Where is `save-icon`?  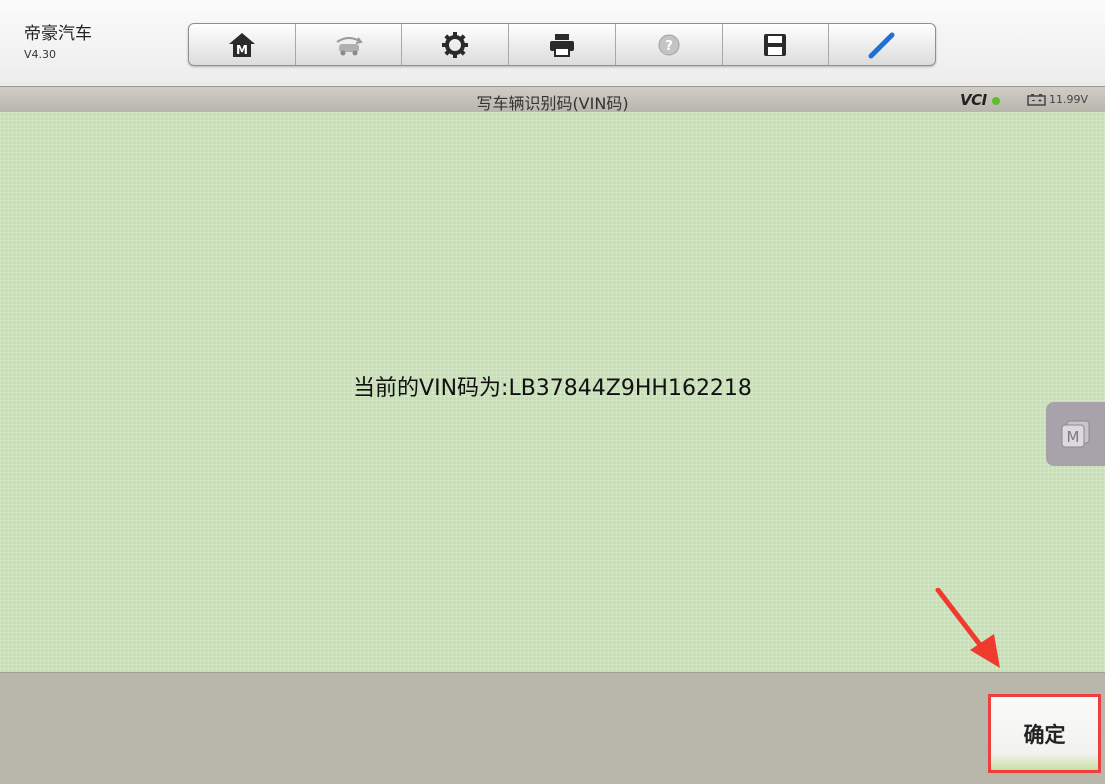
save-icon is located at coordinates (775, 44).